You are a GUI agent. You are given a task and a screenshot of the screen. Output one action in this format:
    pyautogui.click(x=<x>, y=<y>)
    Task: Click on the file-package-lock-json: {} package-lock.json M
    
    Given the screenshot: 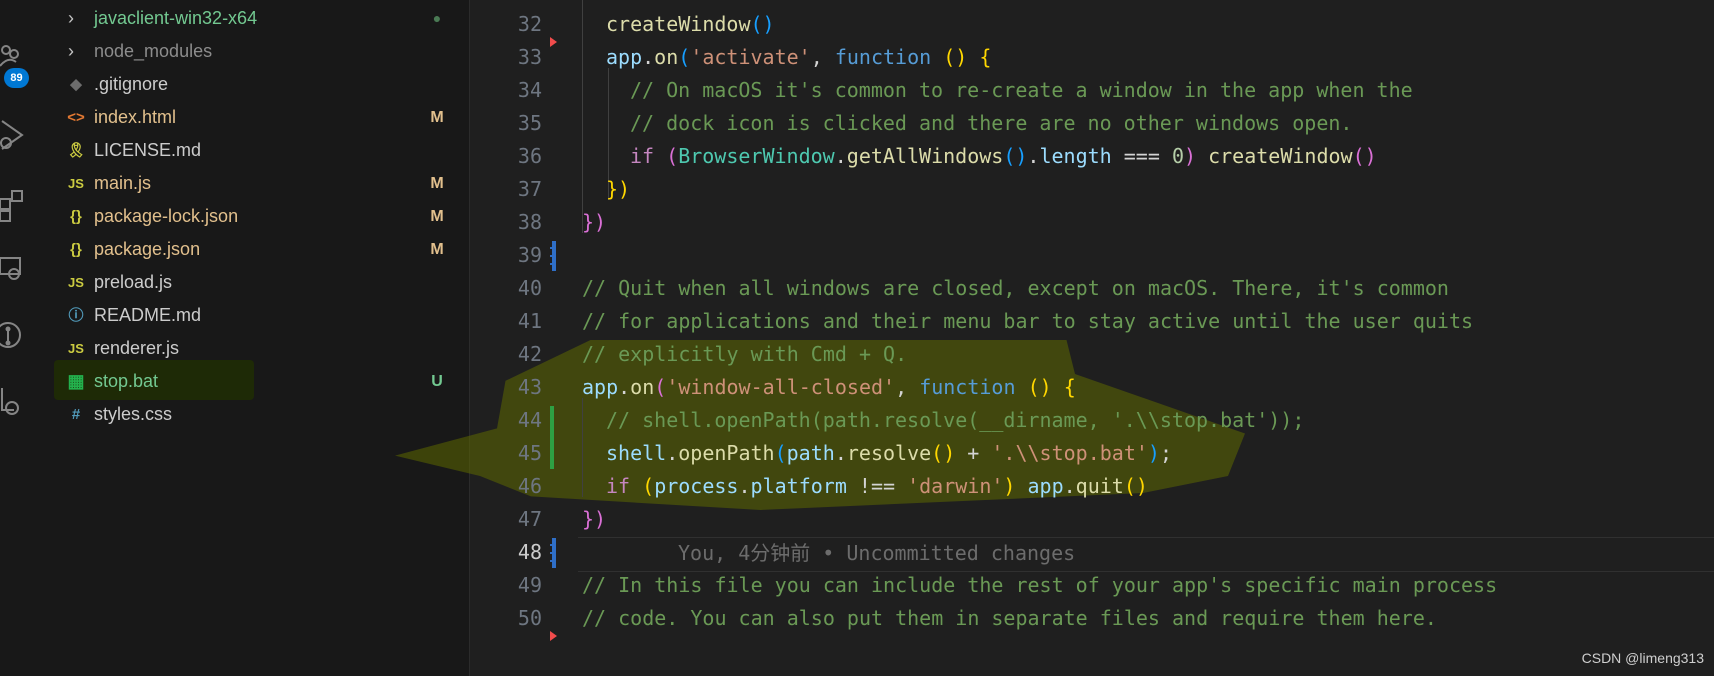 What is the action you would take?
    pyautogui.click(x=255, y=216)
    